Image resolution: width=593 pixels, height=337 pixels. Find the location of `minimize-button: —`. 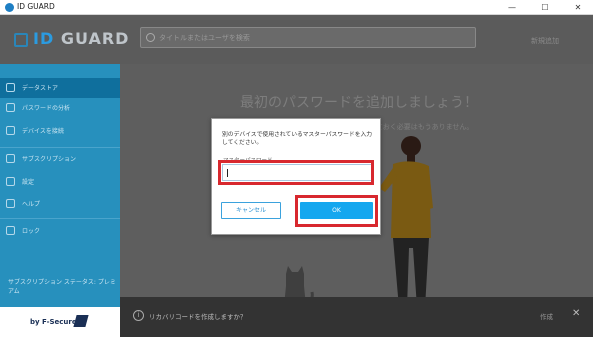

minimize-button: — is located at coordinates (512, 7).